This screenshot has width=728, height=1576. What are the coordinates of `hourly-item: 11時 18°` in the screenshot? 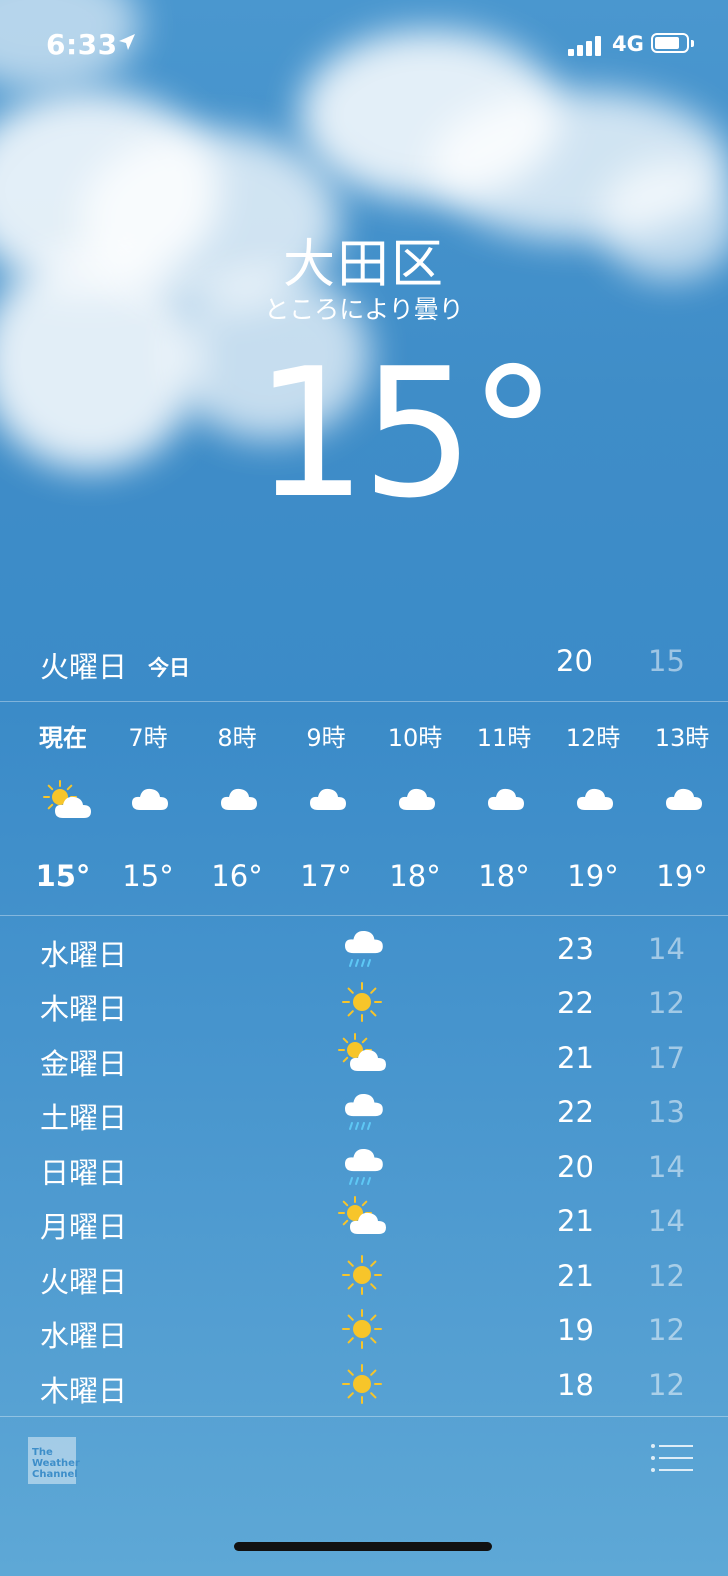 It's located at (504, 809).